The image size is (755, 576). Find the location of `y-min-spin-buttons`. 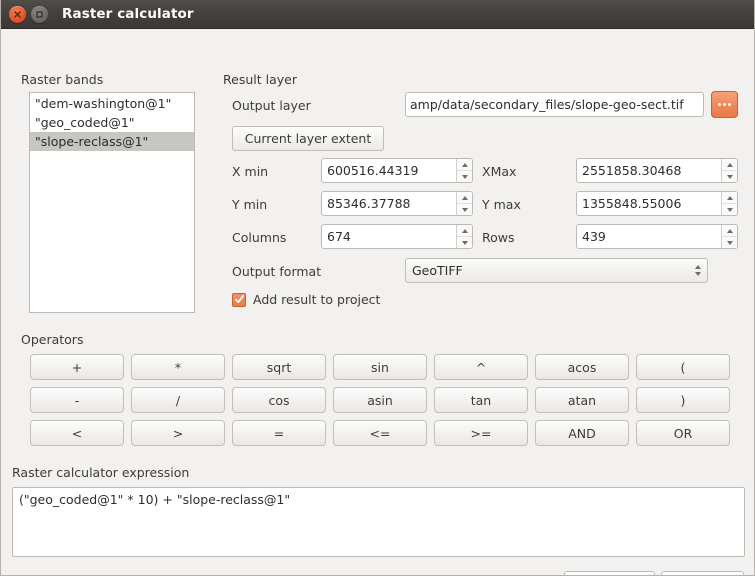

y-min-spin-buttons is located at coordinates (464, 203).